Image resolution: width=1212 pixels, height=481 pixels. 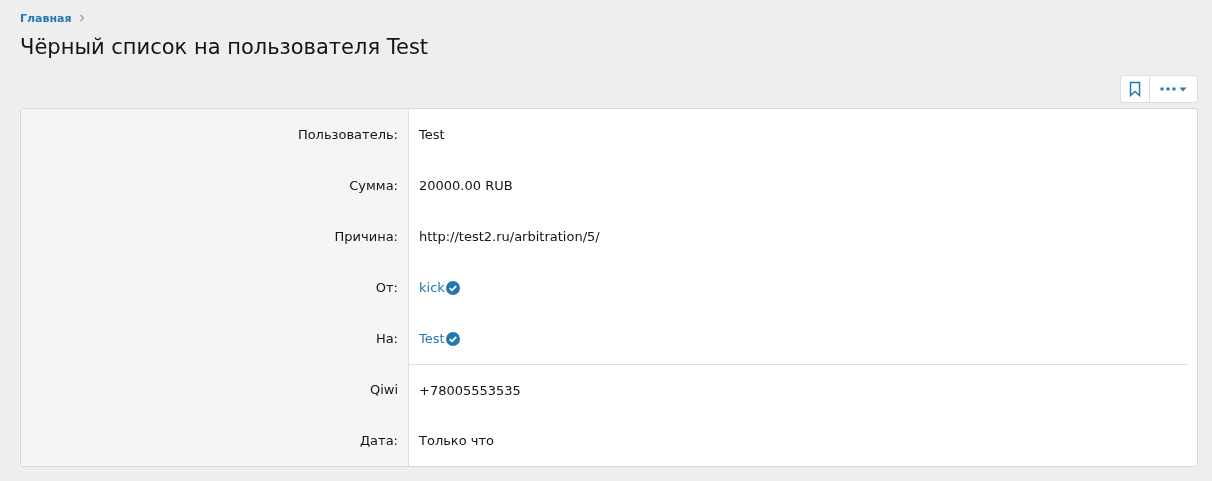 I want to click on field-label: Дата:, so click(x=215, y=440).